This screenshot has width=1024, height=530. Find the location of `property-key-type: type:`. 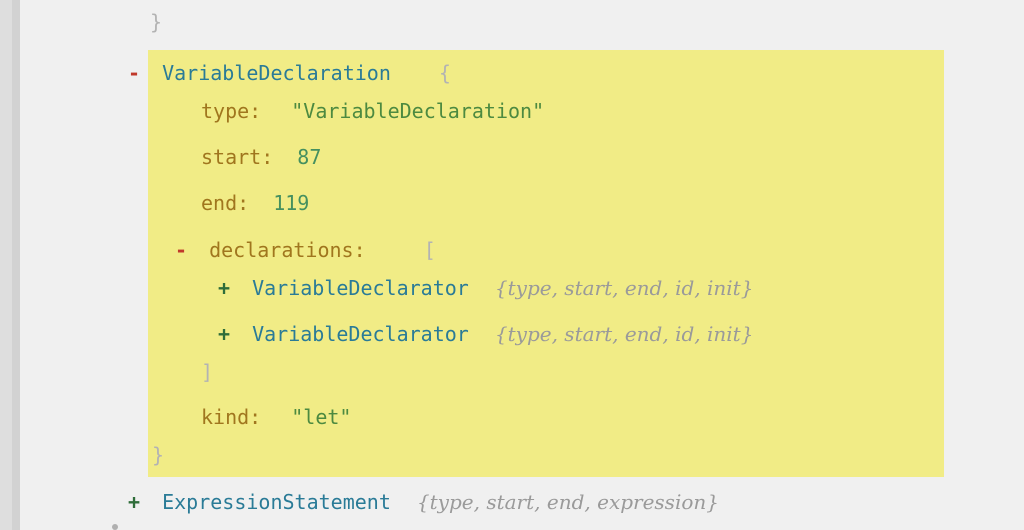

property-key-type: type: is located at coordinates (231, 111).